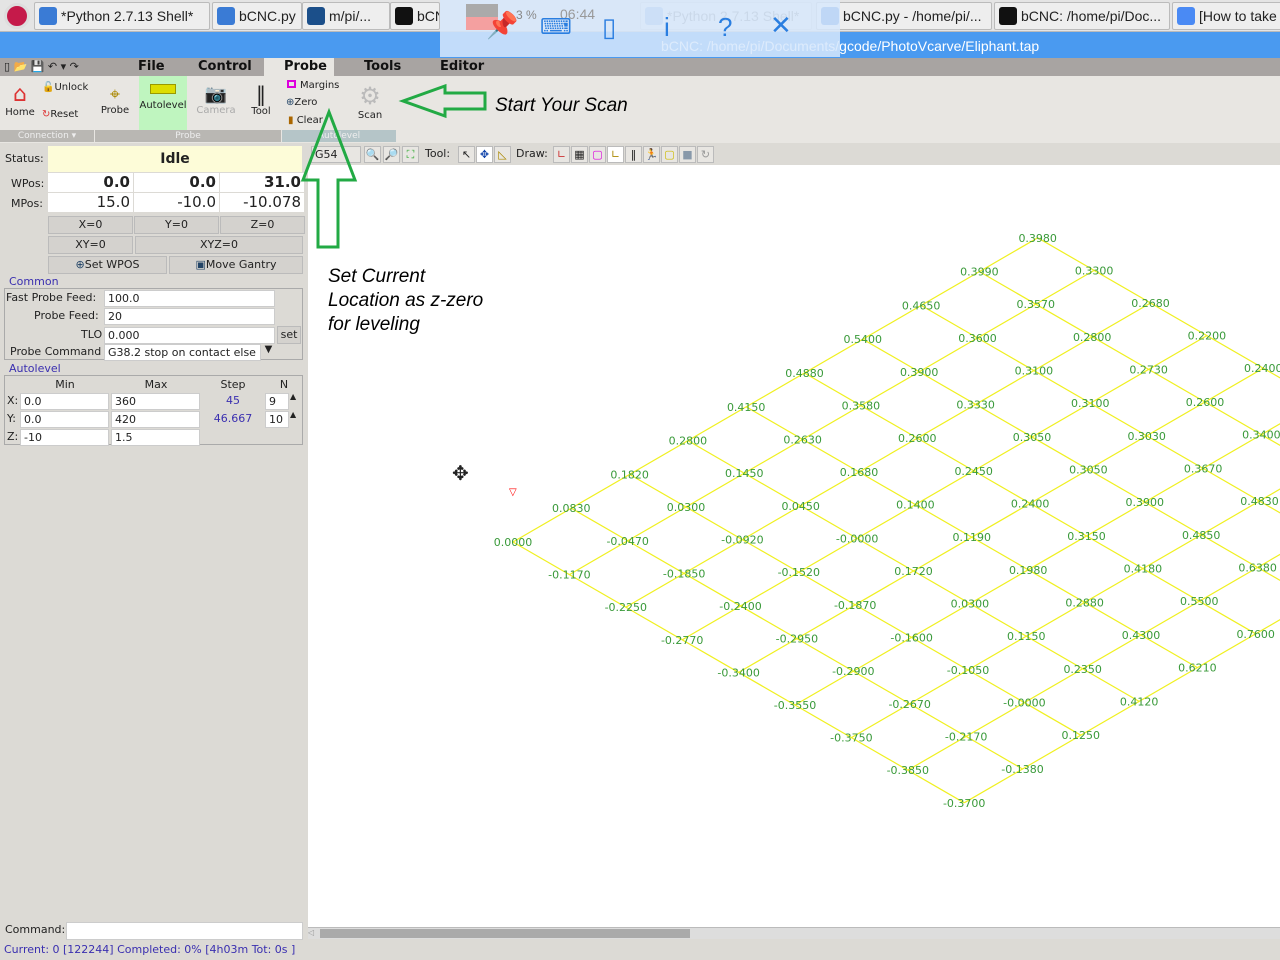 The height and width of the screenshot is (960, 1280). Describe the element at coordinates (705, 154) in the screenshot. I see `refresh-icon: ↻` at that location.